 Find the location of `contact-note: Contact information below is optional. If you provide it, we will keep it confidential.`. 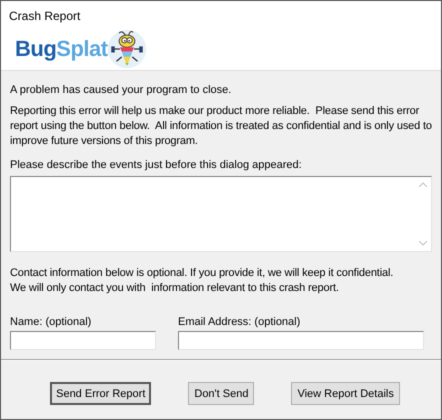

contact-note: Contact information below is optional. If you provide it, we will keep it confidential. is located at coordinates (202, 273).